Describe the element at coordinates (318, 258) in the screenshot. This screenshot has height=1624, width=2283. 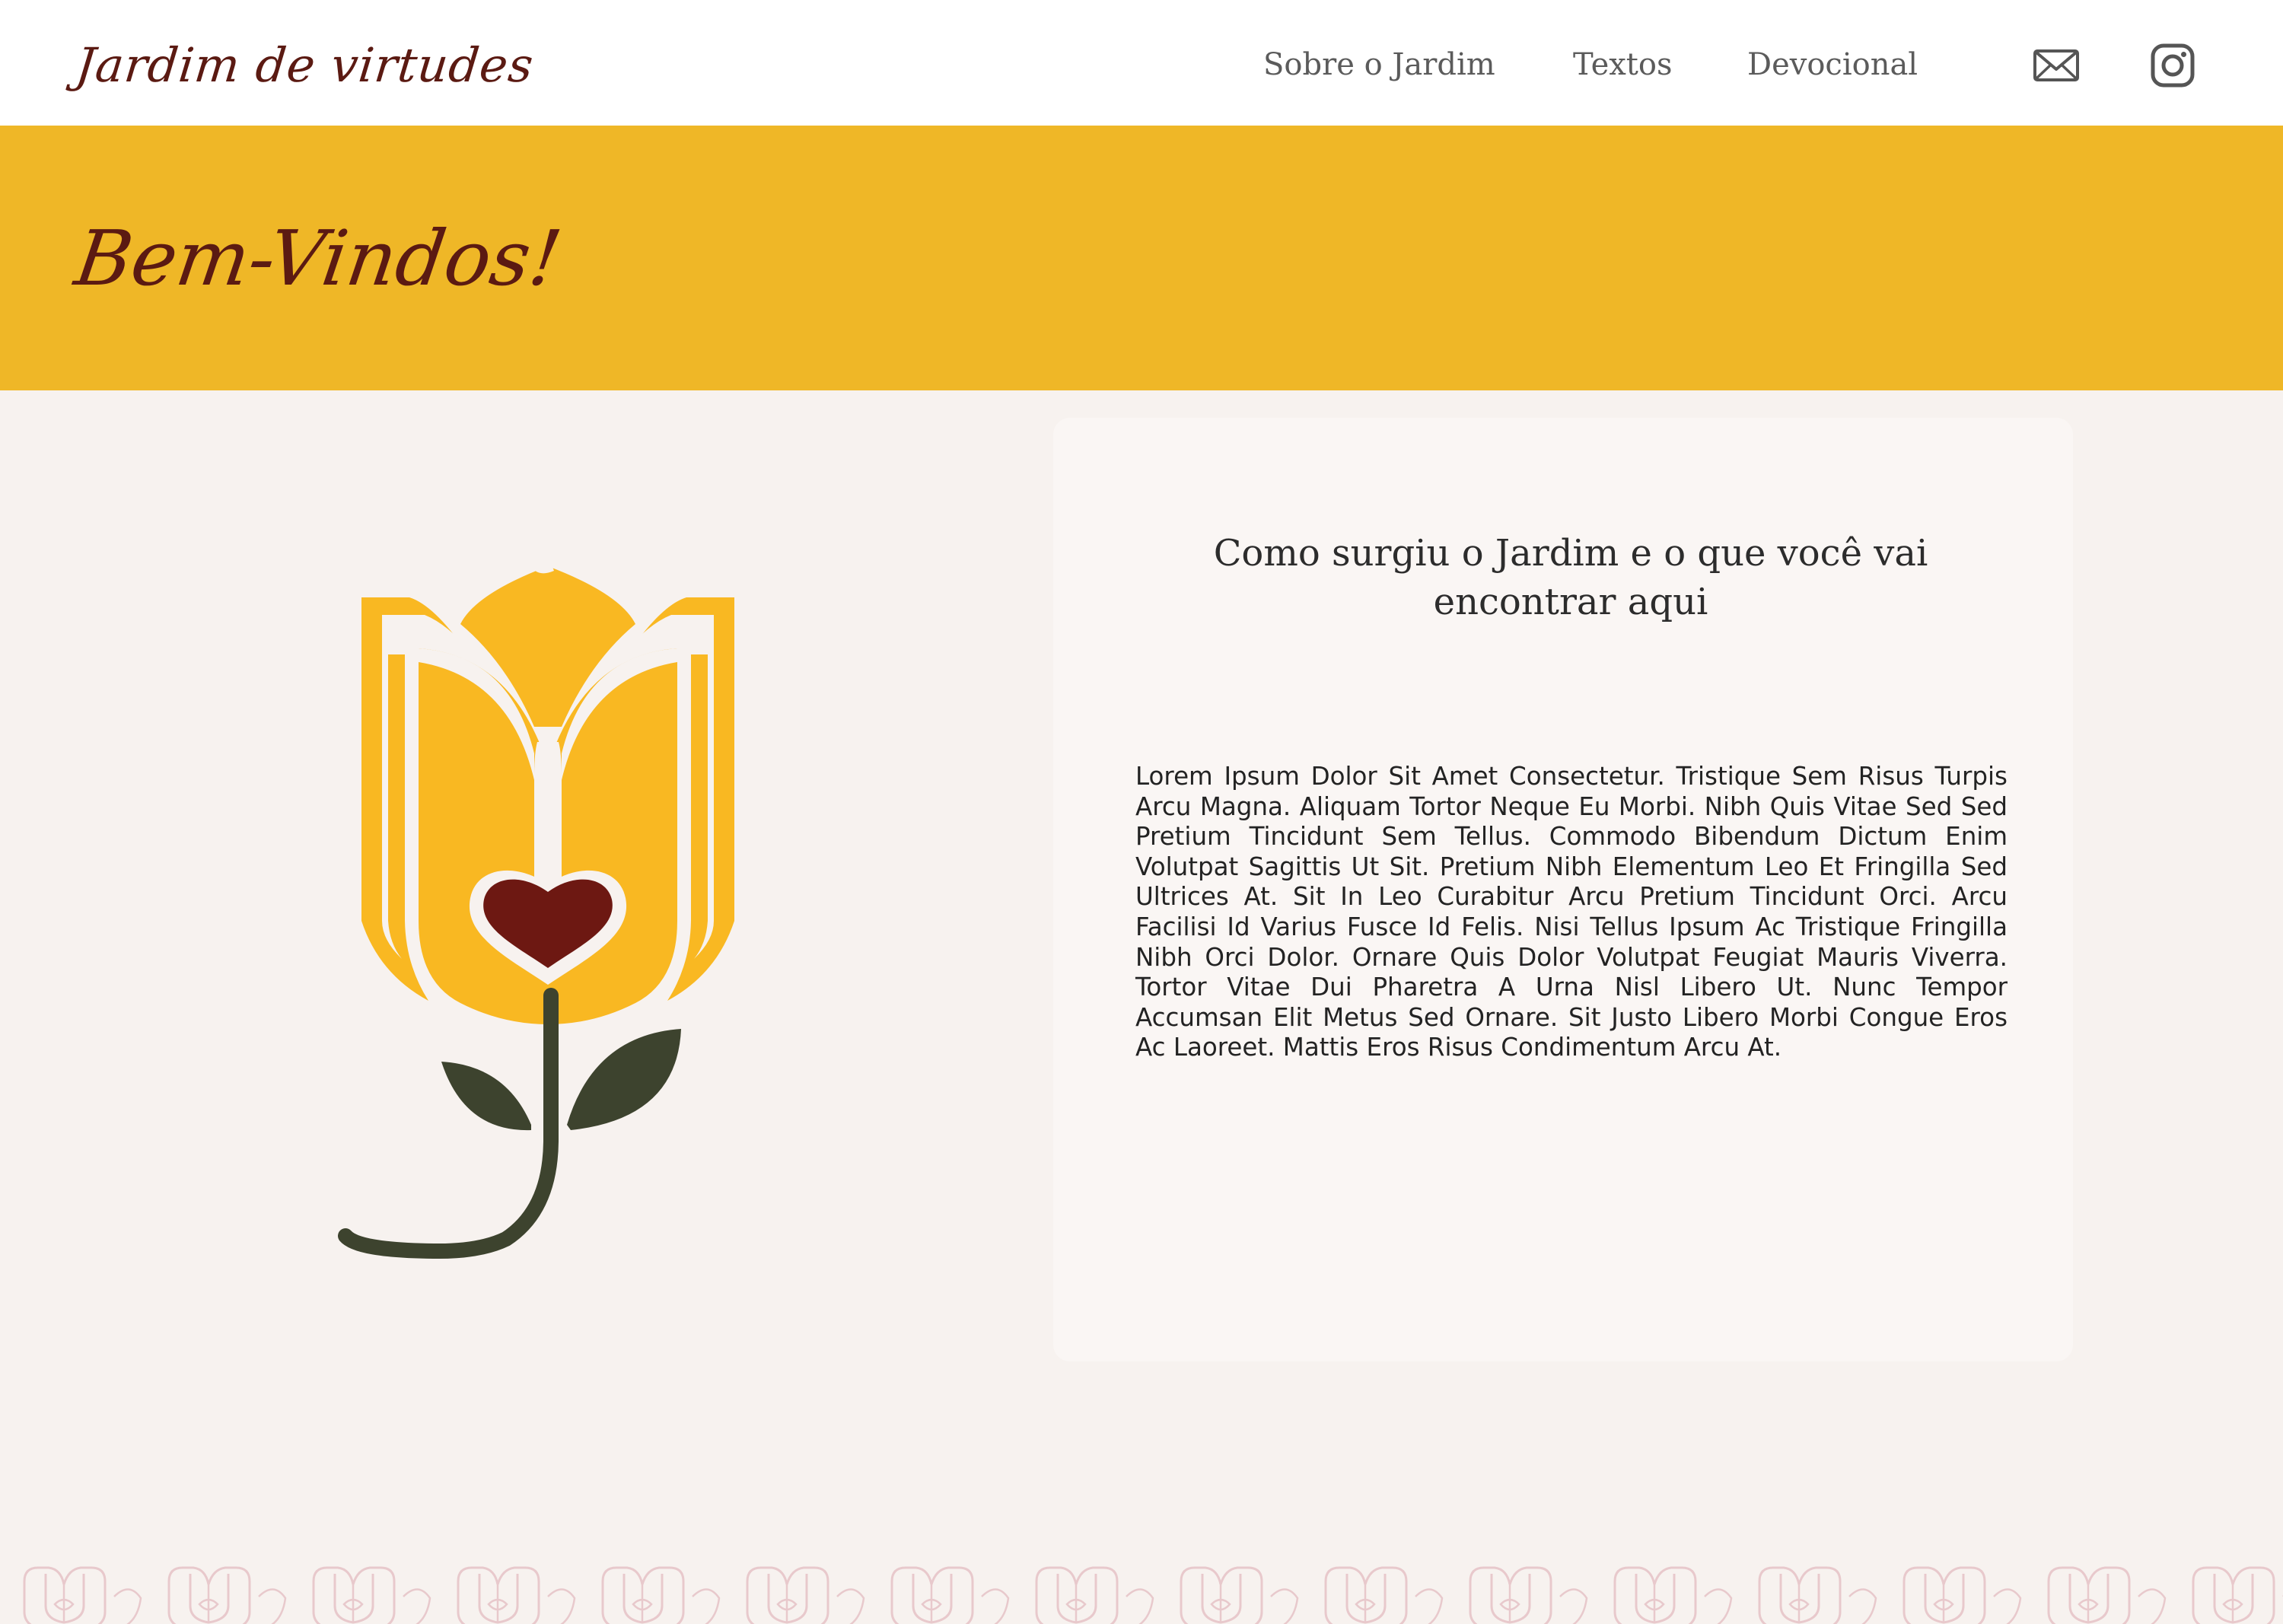
I see `welcome-heading: Bem-Vindos!` at that location.